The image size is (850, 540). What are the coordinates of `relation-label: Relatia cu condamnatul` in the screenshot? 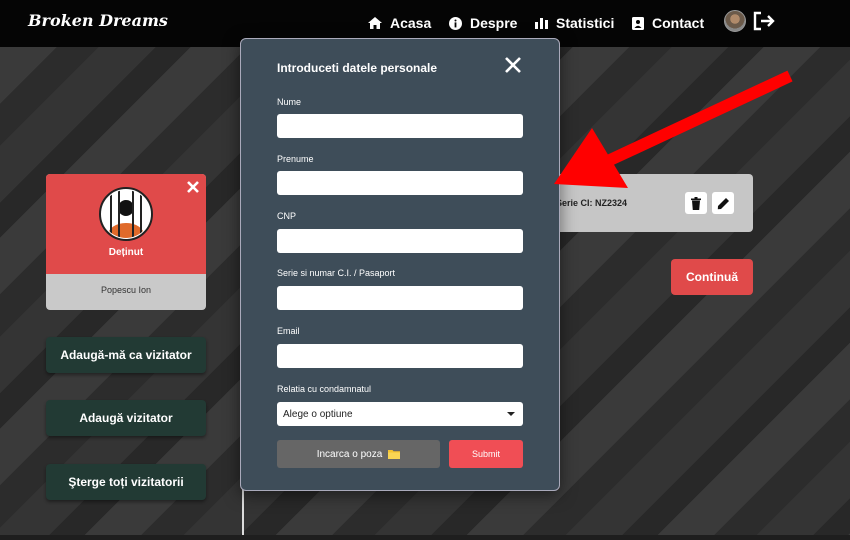 It's located at (324, 389).